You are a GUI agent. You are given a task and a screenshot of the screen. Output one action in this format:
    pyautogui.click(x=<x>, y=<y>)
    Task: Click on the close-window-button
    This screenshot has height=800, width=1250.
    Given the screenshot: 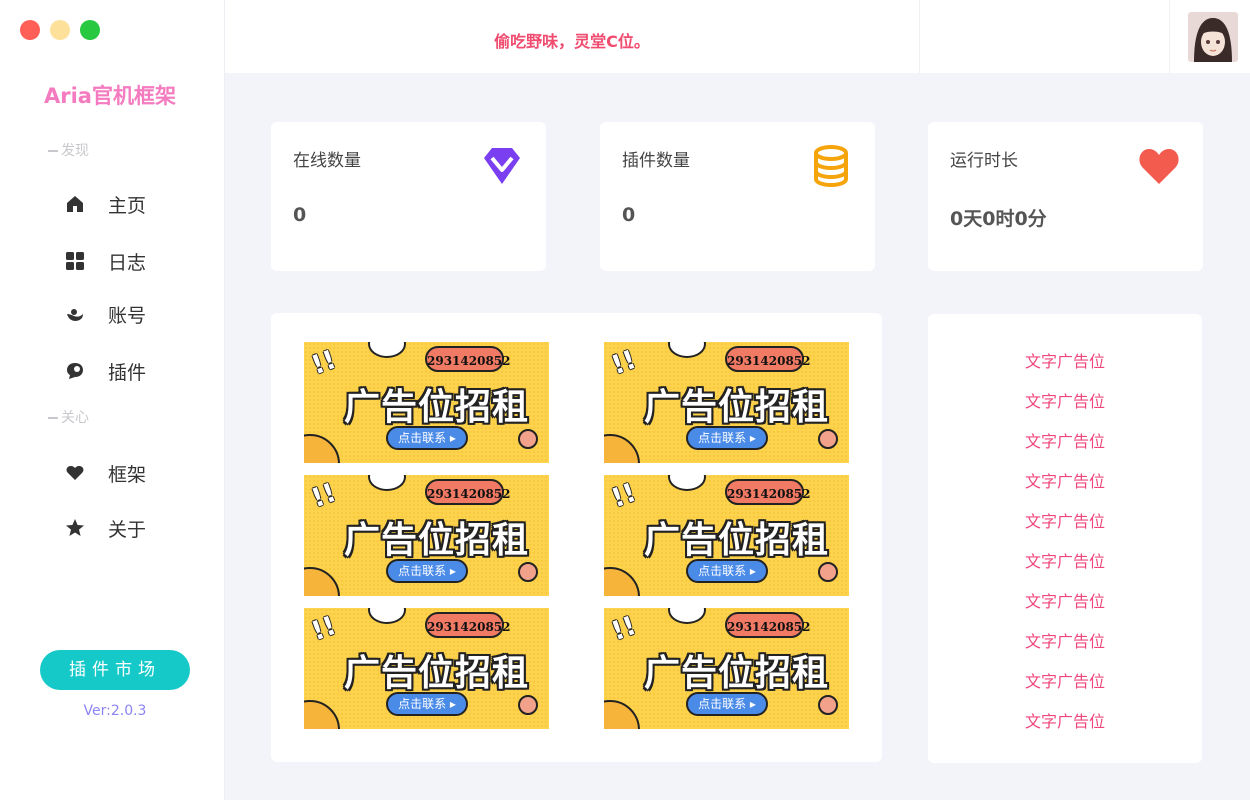 What is the action you would take?
    pyautogui.click(x=30, y=30)
    